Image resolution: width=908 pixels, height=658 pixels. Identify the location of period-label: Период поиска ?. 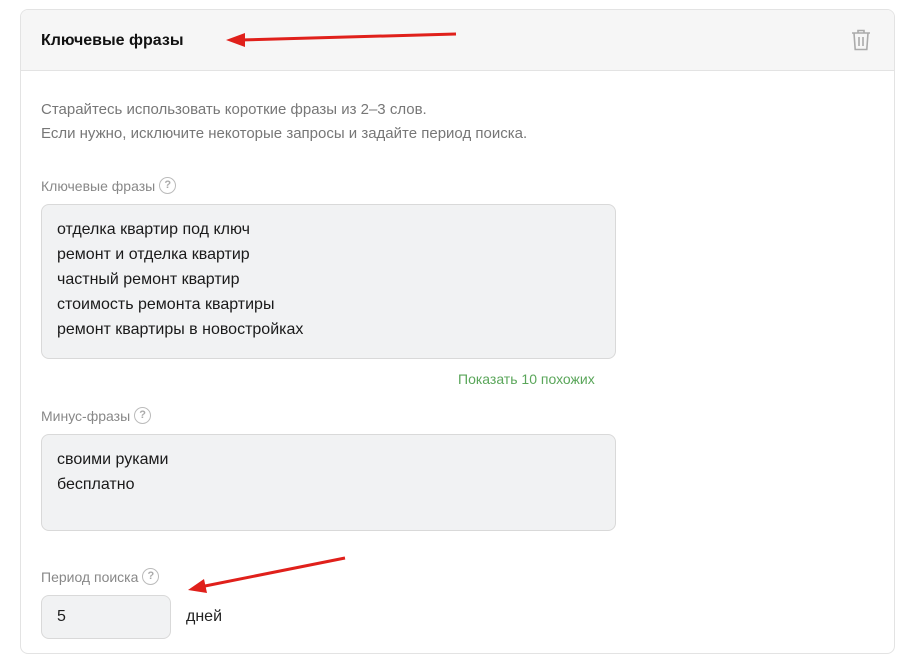
(100, 576).